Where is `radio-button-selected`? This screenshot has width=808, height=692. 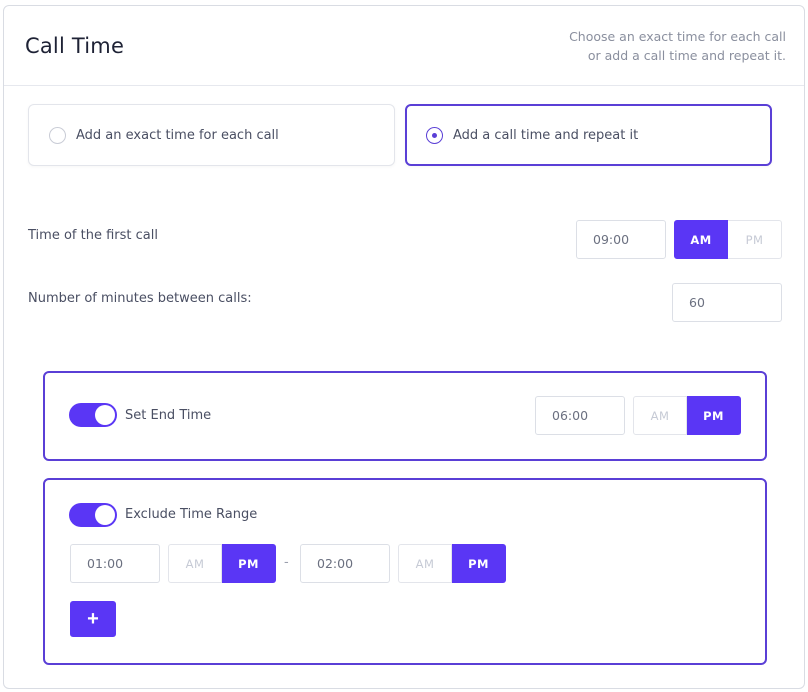 radio-button-selected is located at coordinates (434, 135).